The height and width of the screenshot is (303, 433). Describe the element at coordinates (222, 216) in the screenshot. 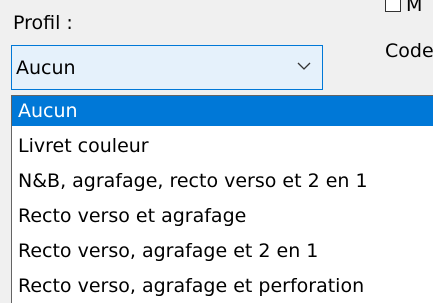

I see `dropdown-option: Recto verso et agrafage` at that location.